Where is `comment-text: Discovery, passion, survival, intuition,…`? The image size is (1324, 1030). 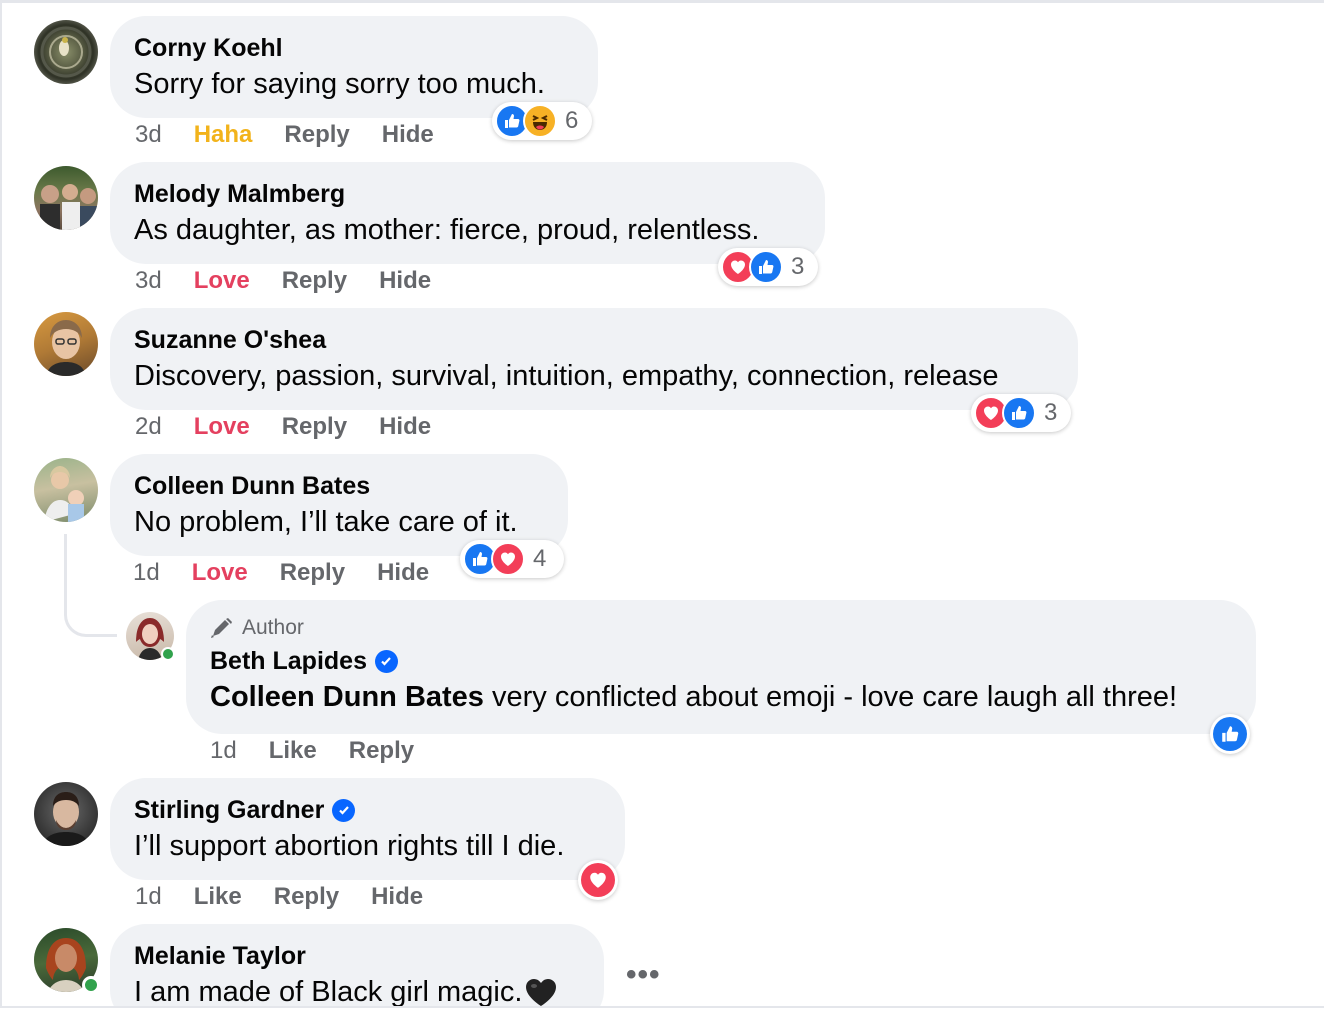
comment-text: Discovery, passion, survival, intuition,… is located at coordinates (566, 376).